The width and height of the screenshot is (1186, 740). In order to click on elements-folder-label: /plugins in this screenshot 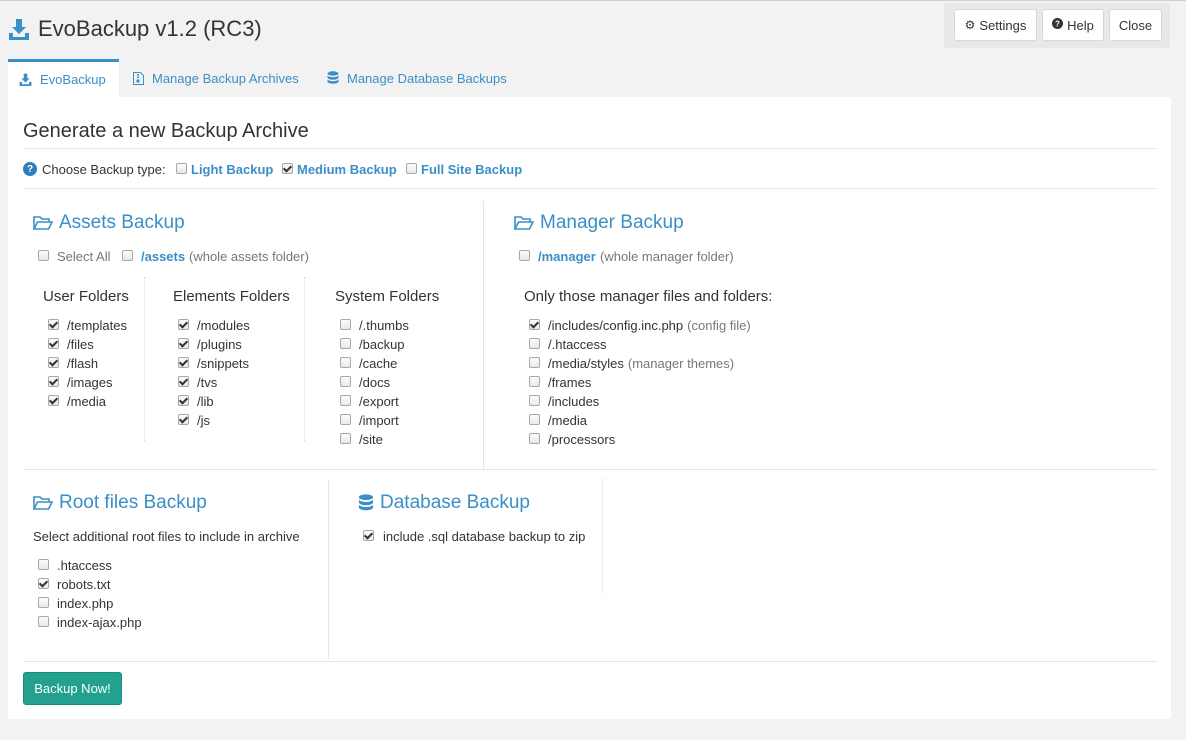, I will do `click(219, 344)`.